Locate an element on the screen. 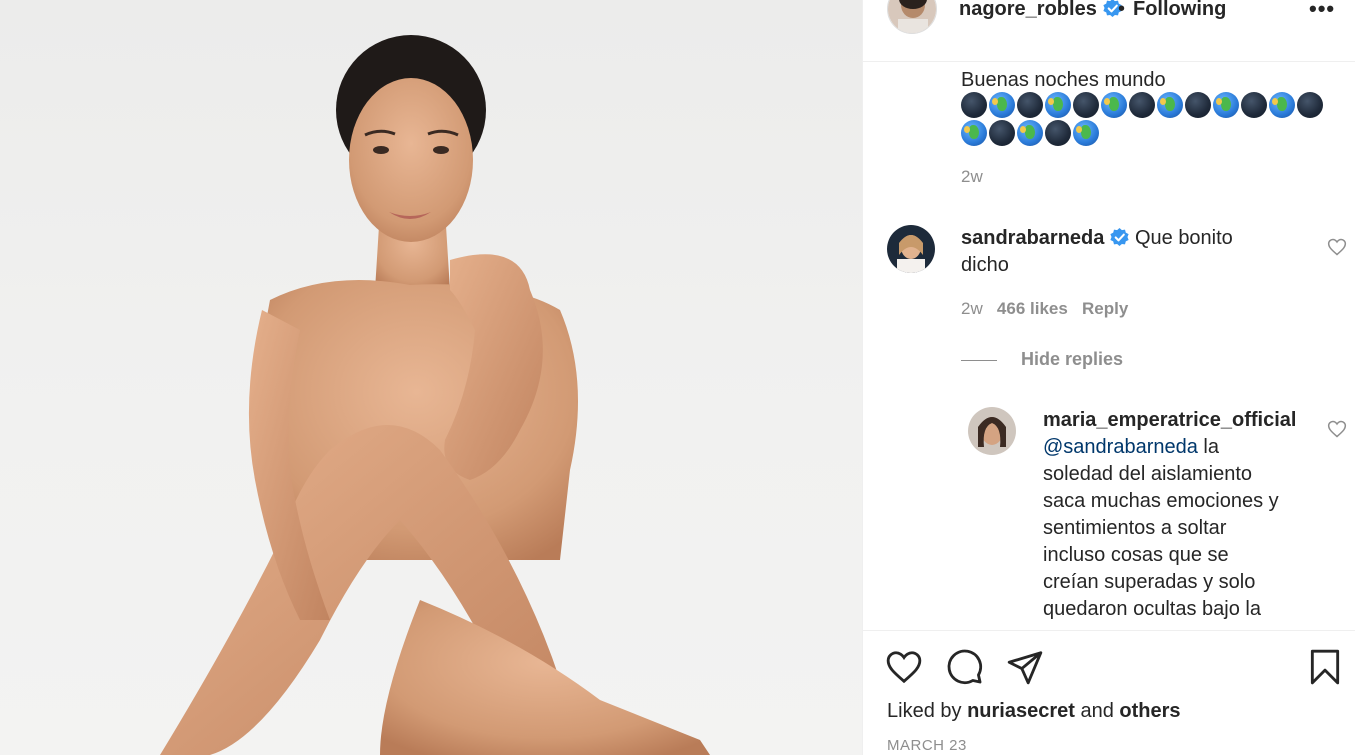 Image resolution: width=1355 pixels, height=755 pixels. post-header: nagore_robles • Following ••• is located at coordinates (1109, 31).